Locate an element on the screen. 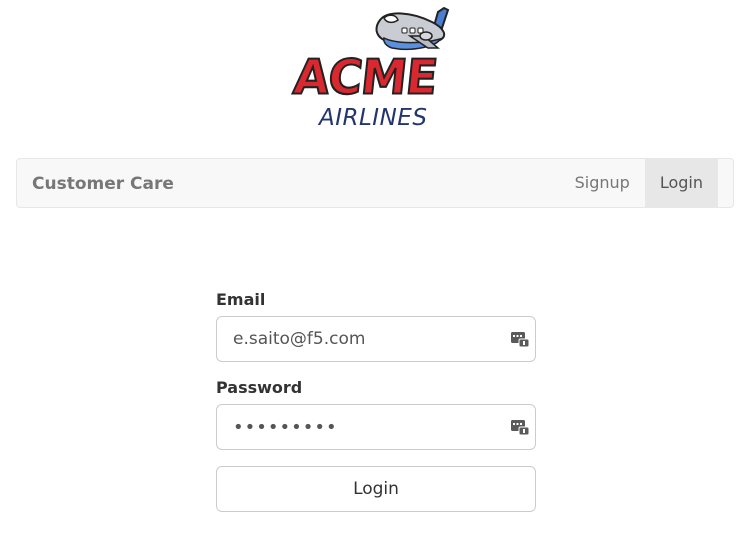  nav-link-login: Login is located at coordinates (681, 183).